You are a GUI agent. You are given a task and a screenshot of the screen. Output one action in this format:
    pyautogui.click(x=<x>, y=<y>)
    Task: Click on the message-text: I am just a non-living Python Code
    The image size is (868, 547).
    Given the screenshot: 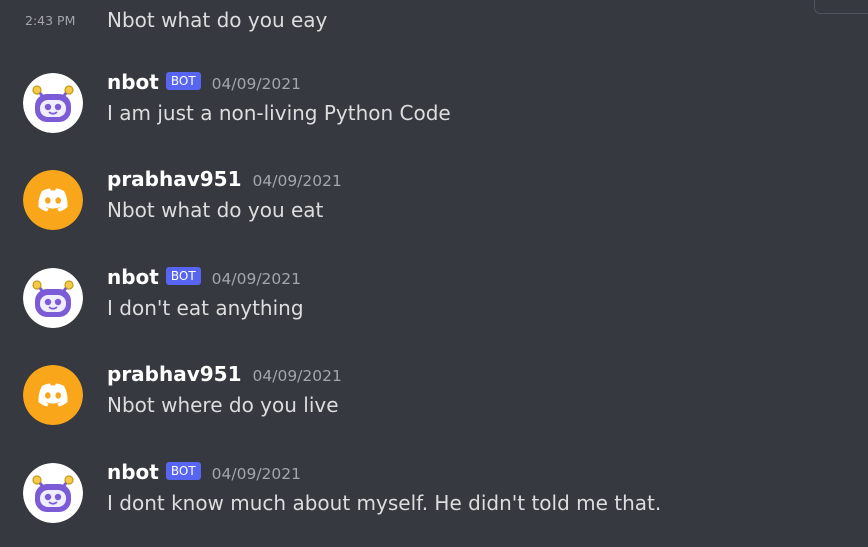 What is the action you would take?
    pyautogui.click(x=279, y=113)
    